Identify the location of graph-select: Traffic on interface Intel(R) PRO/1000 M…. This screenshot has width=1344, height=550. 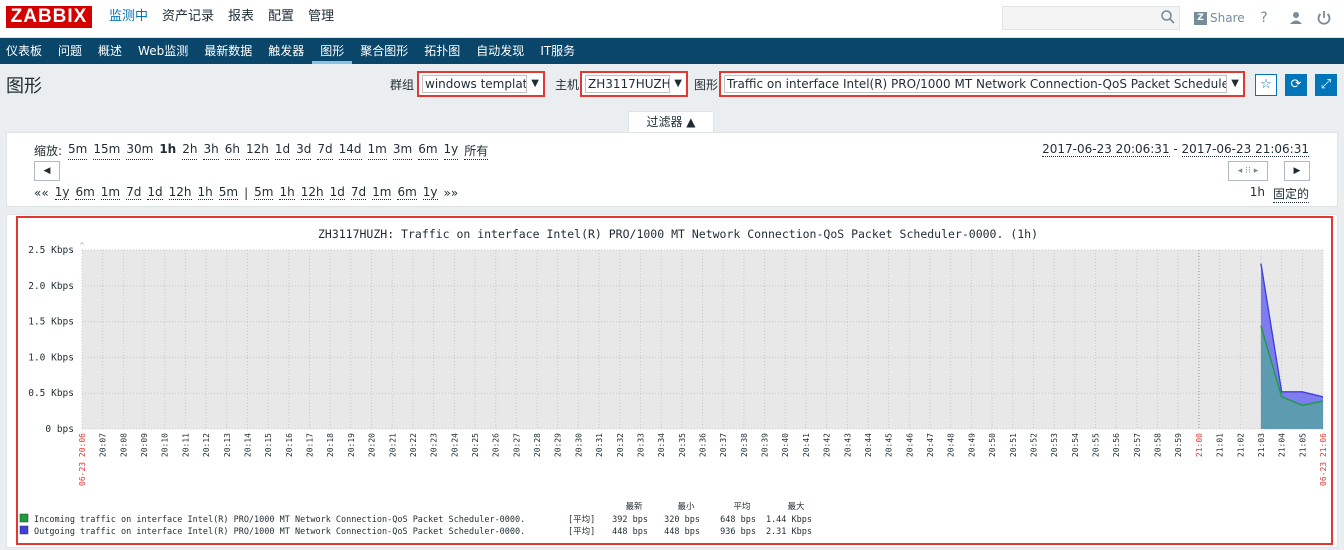
(982, 84).